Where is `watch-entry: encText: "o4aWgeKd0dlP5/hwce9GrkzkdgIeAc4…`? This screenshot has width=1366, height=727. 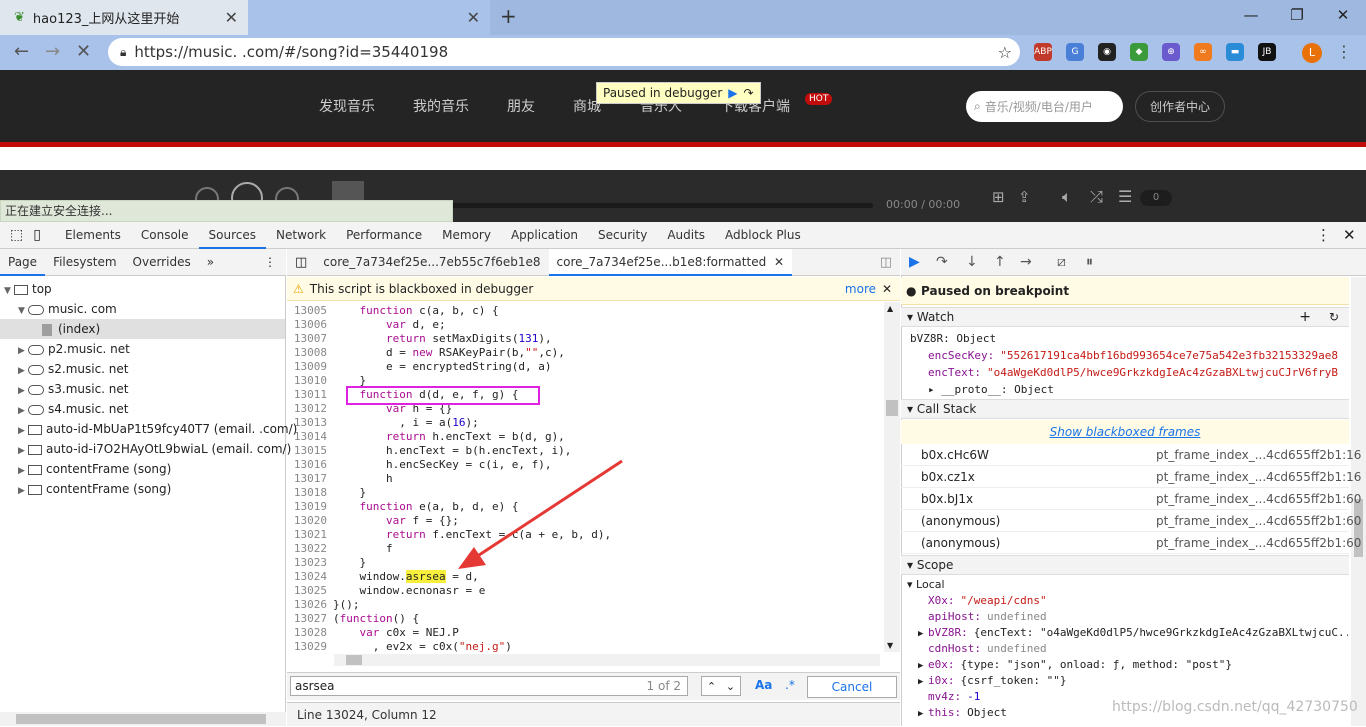 watch-entry: encText: "o4aWgeKd0dlP5/hwce9GrkzkdgIeAc4… is located at coordinates (1134, 373).